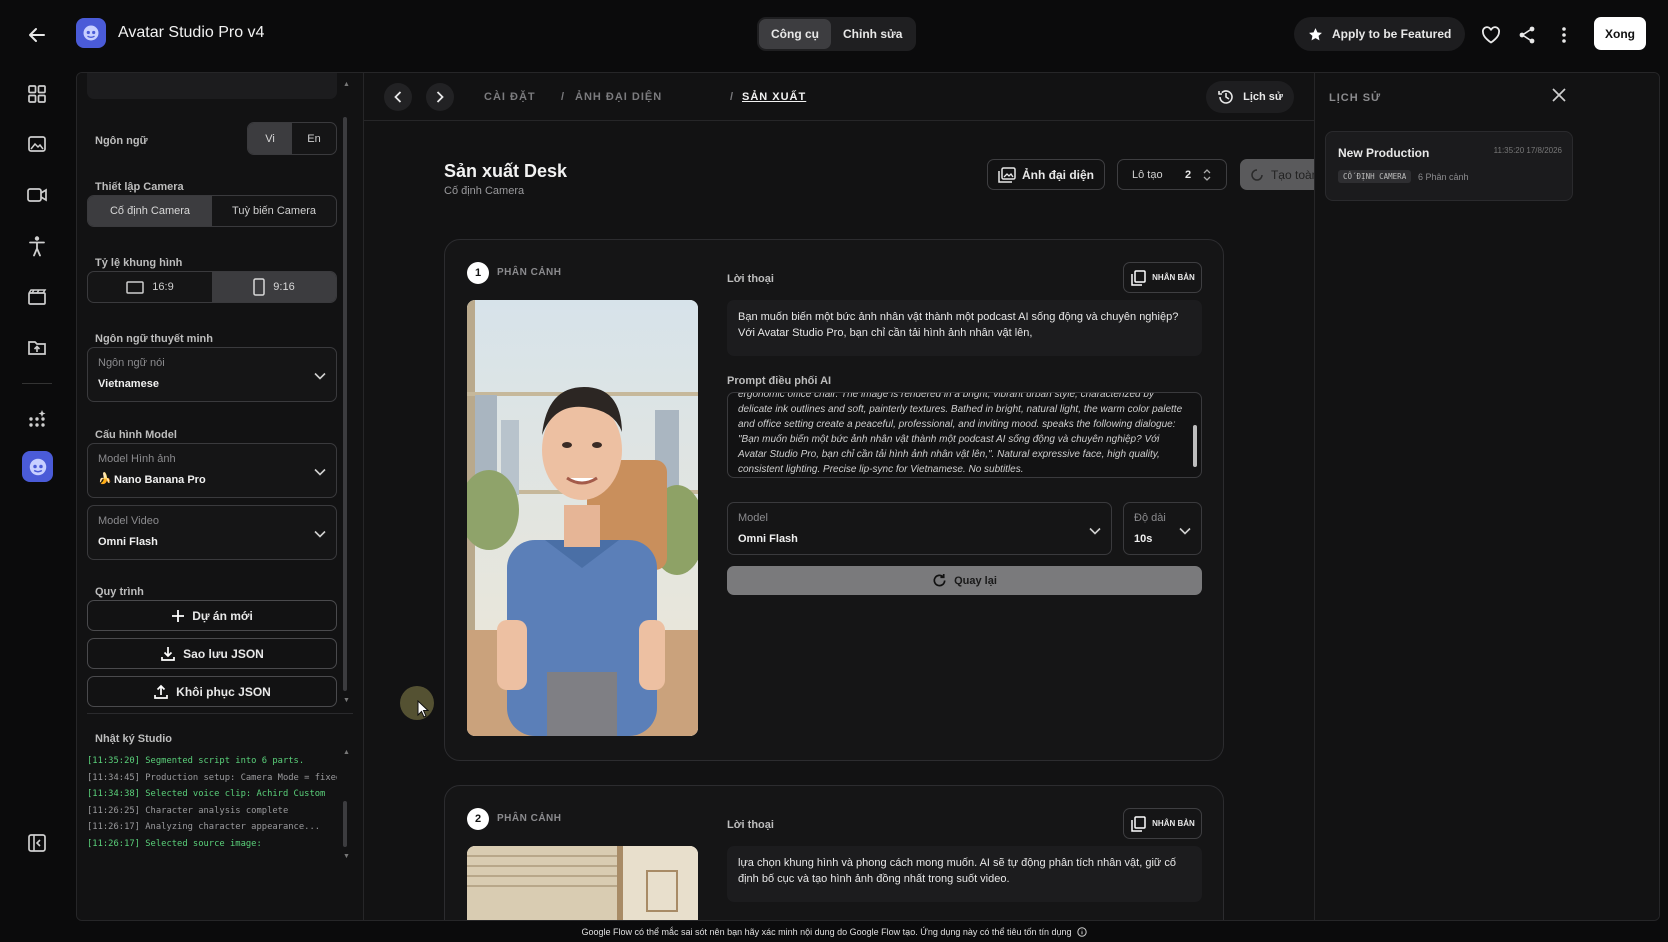 Image resolution: width=1668 pixels, height=942 pixels. I want to click on person-icon, so click(37, 246).